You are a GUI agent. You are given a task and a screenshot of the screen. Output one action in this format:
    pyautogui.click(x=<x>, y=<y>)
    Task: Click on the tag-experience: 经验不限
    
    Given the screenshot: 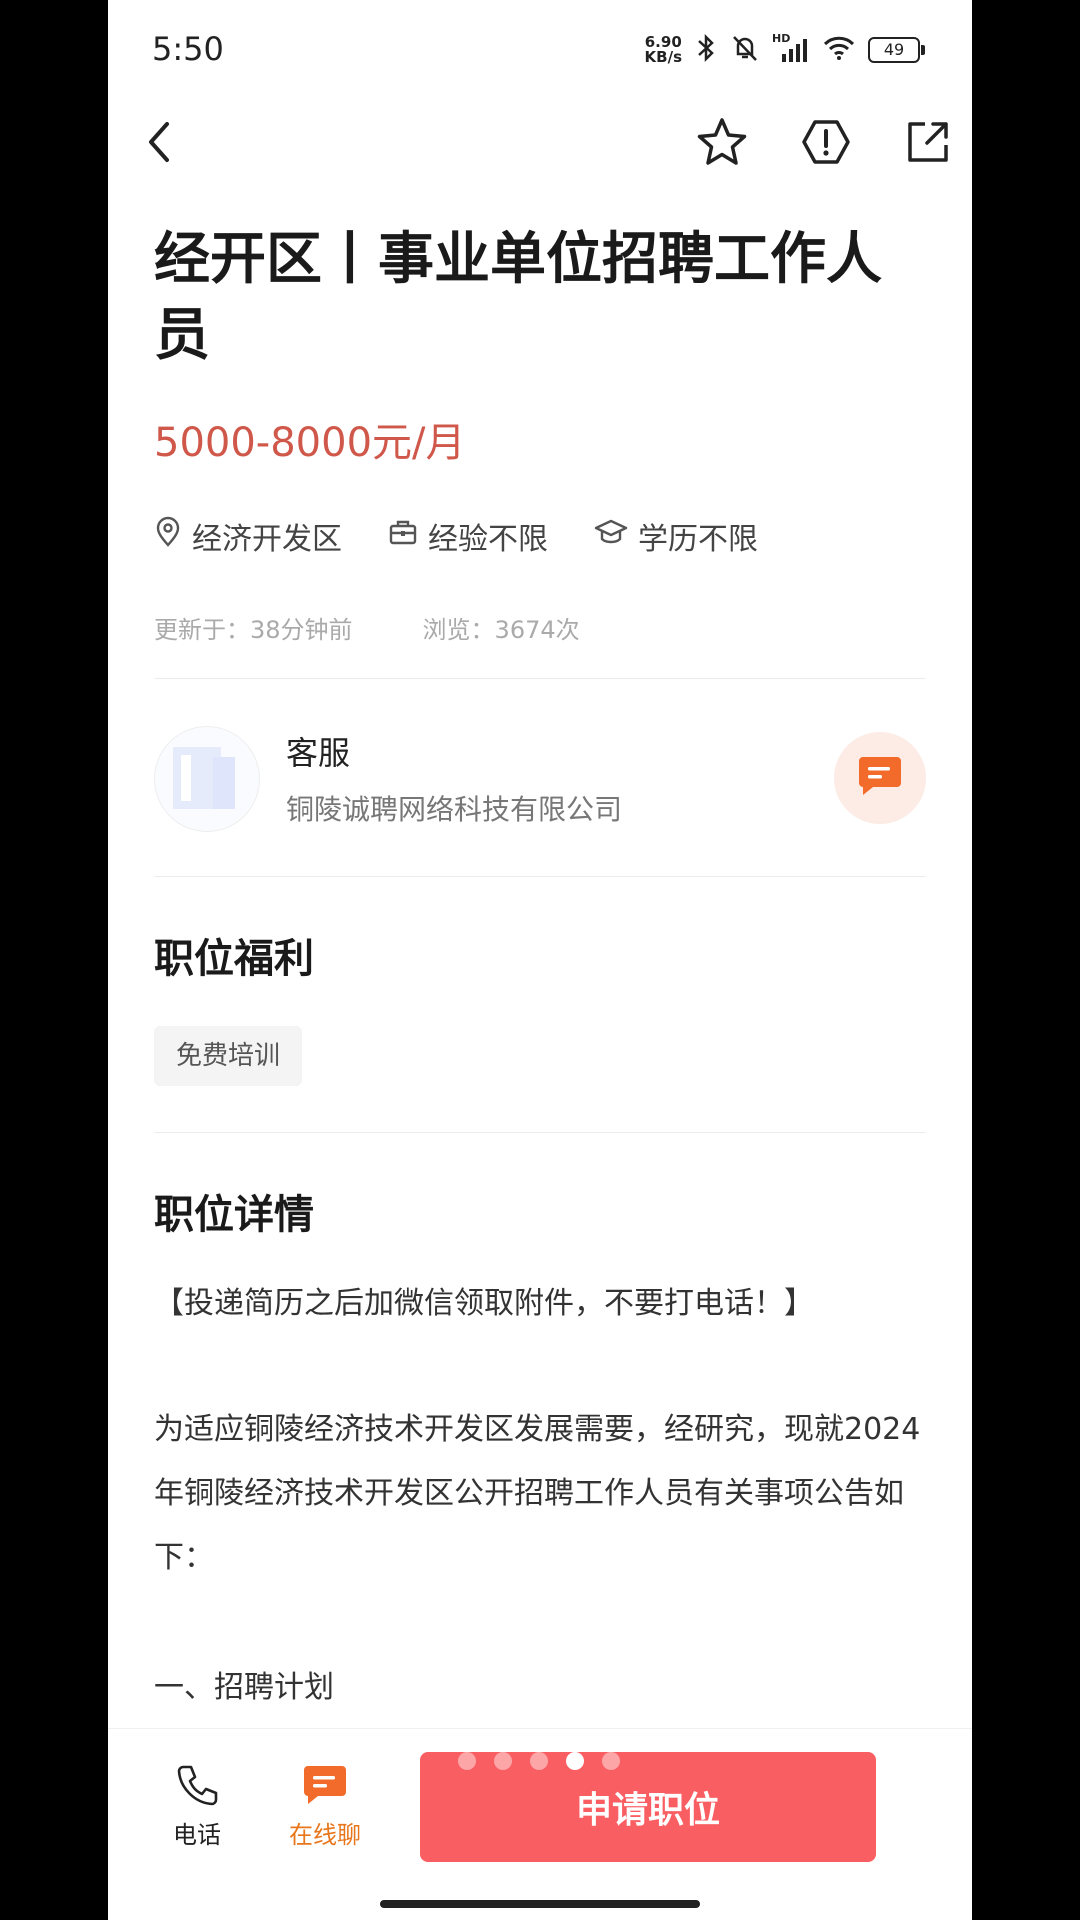 What is the action you would take?
    pyautogui.click(x=468, y=536)
    